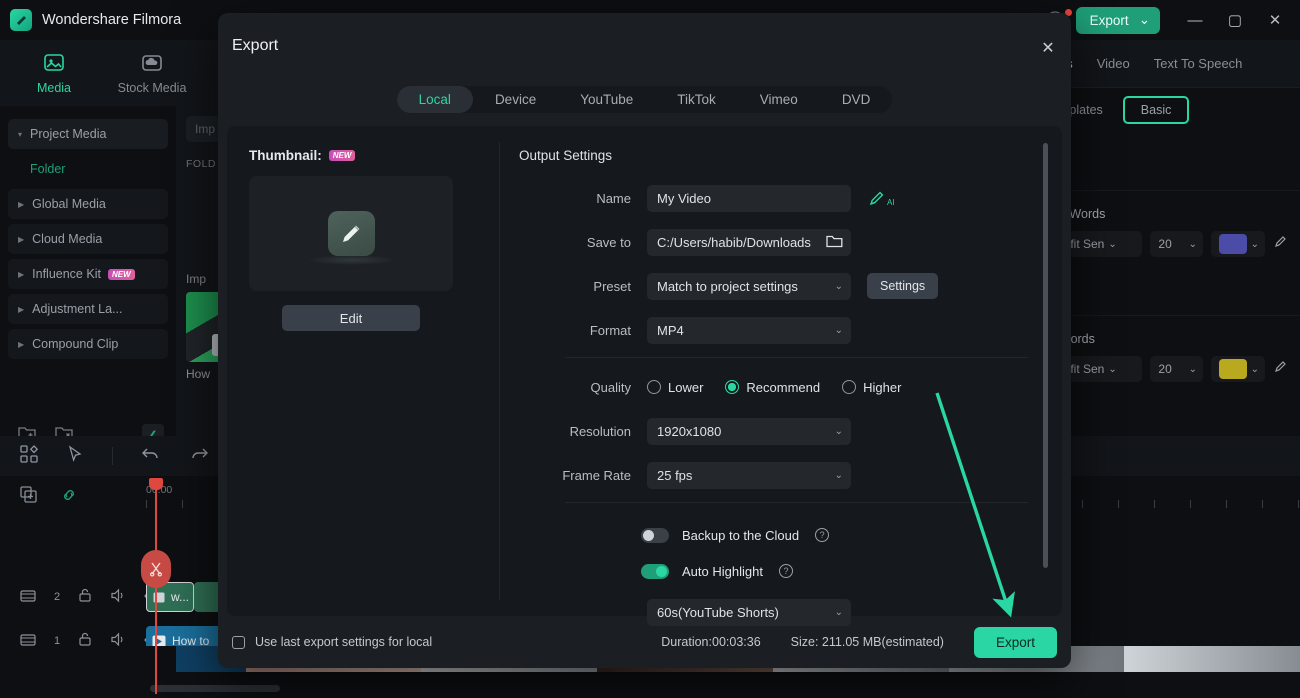  Describe the element at coordinates (749, 198) in the screenshot. I see `name-input: My Video` at that location.